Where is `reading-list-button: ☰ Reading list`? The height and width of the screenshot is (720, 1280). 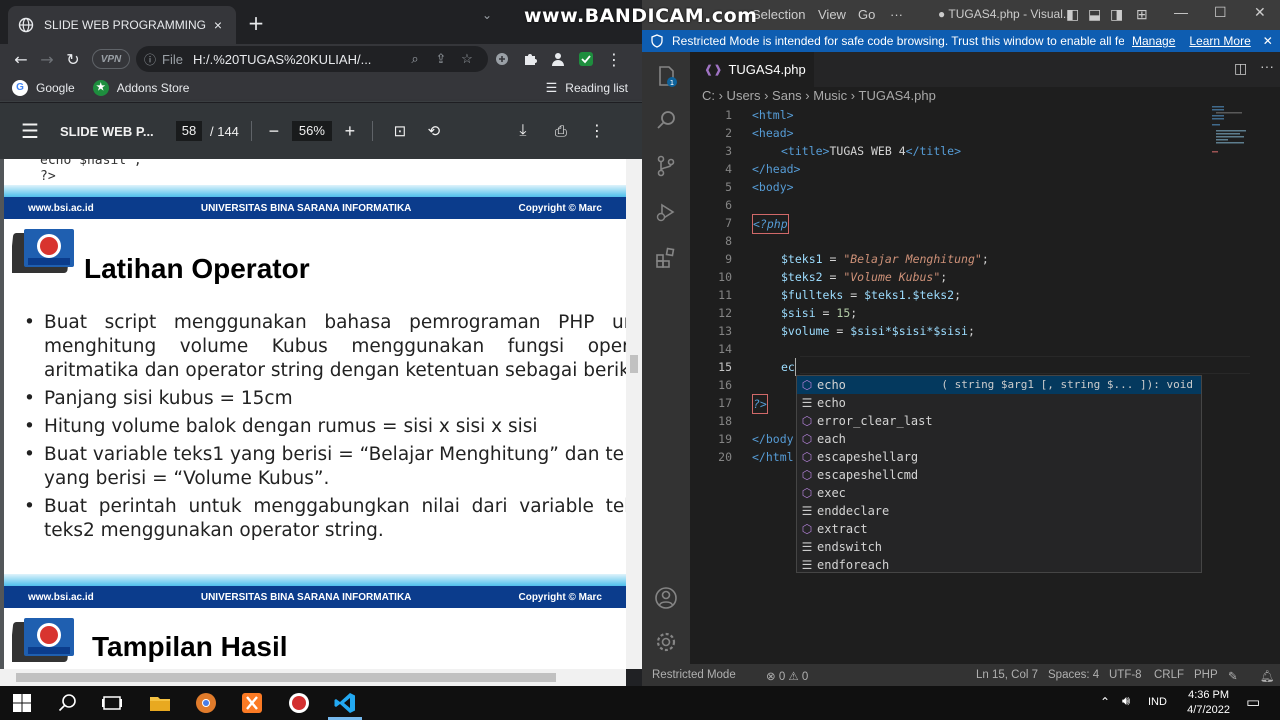
reading-list-button: ☰ Reading list is located at coordinates (587, 88).